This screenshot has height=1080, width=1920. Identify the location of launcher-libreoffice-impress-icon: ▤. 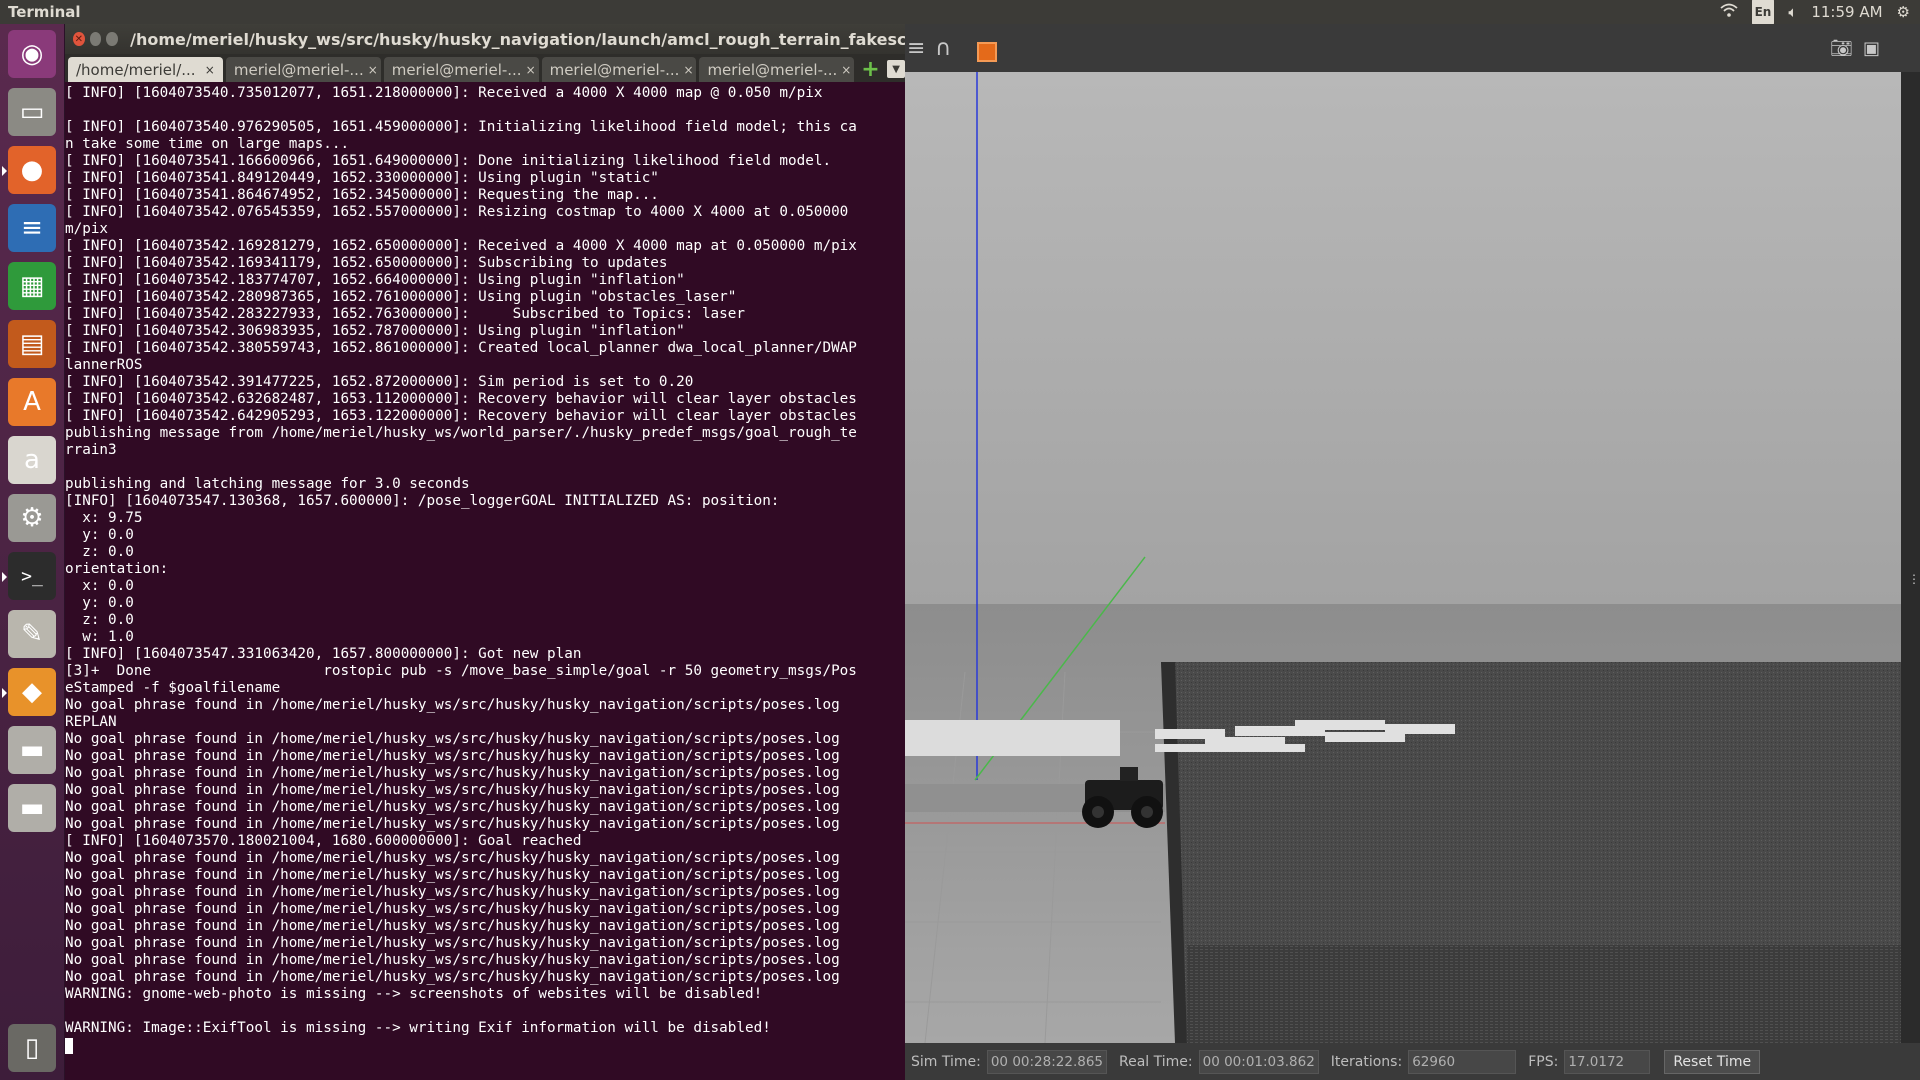
(32, 344).